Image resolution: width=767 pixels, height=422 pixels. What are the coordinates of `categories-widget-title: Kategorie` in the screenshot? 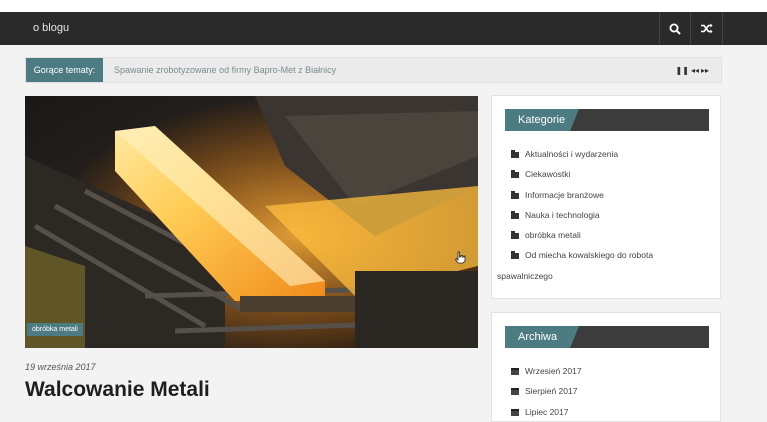 It's located at (542, 120).